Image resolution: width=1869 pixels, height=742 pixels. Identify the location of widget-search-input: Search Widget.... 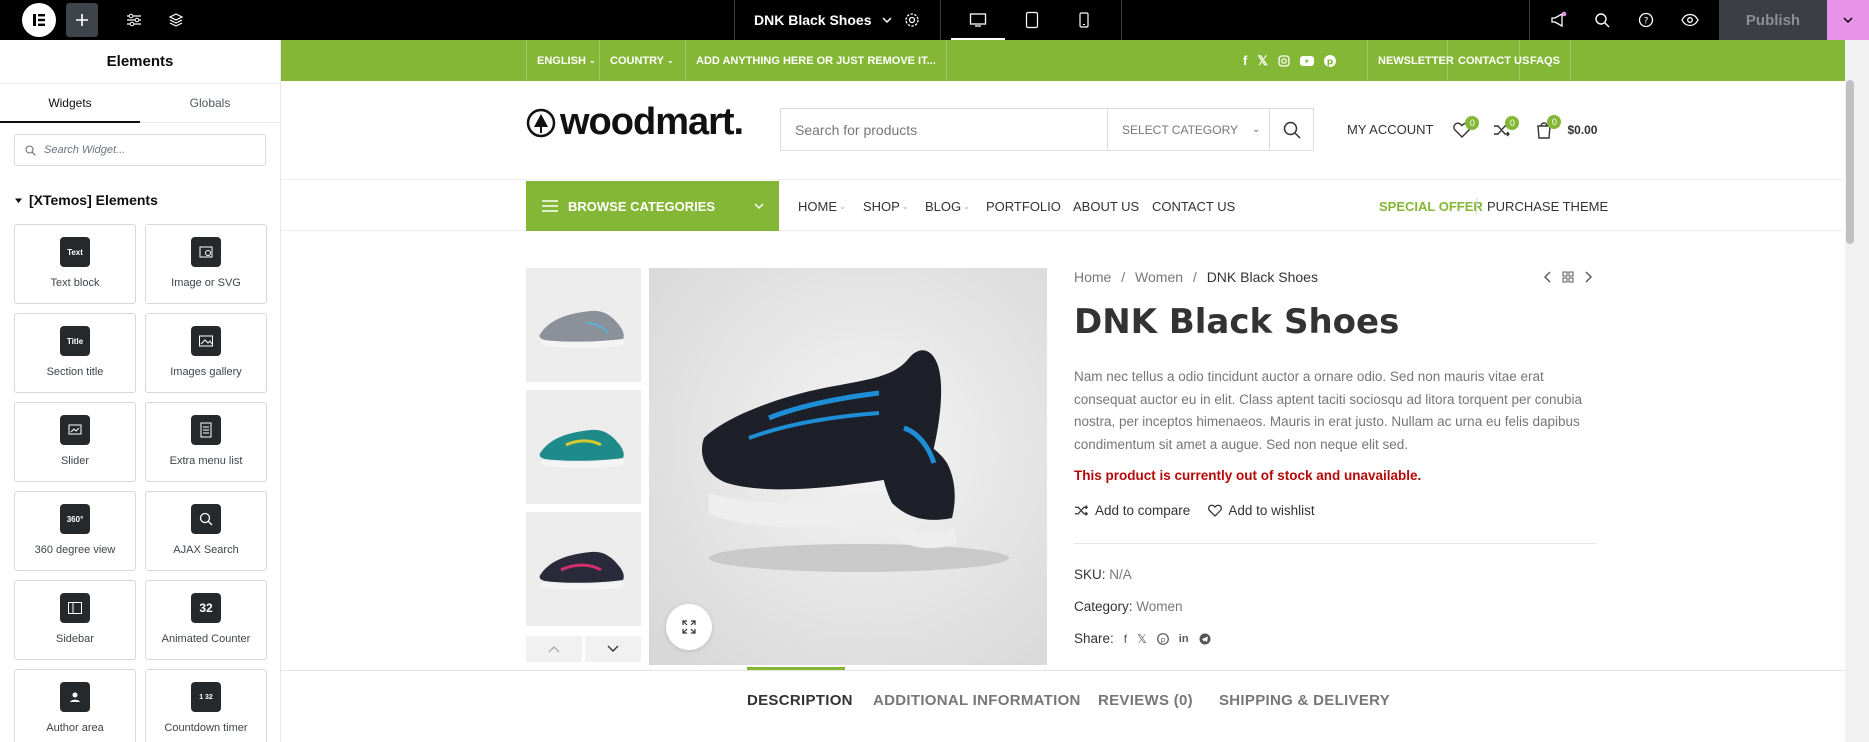
(140, 150).